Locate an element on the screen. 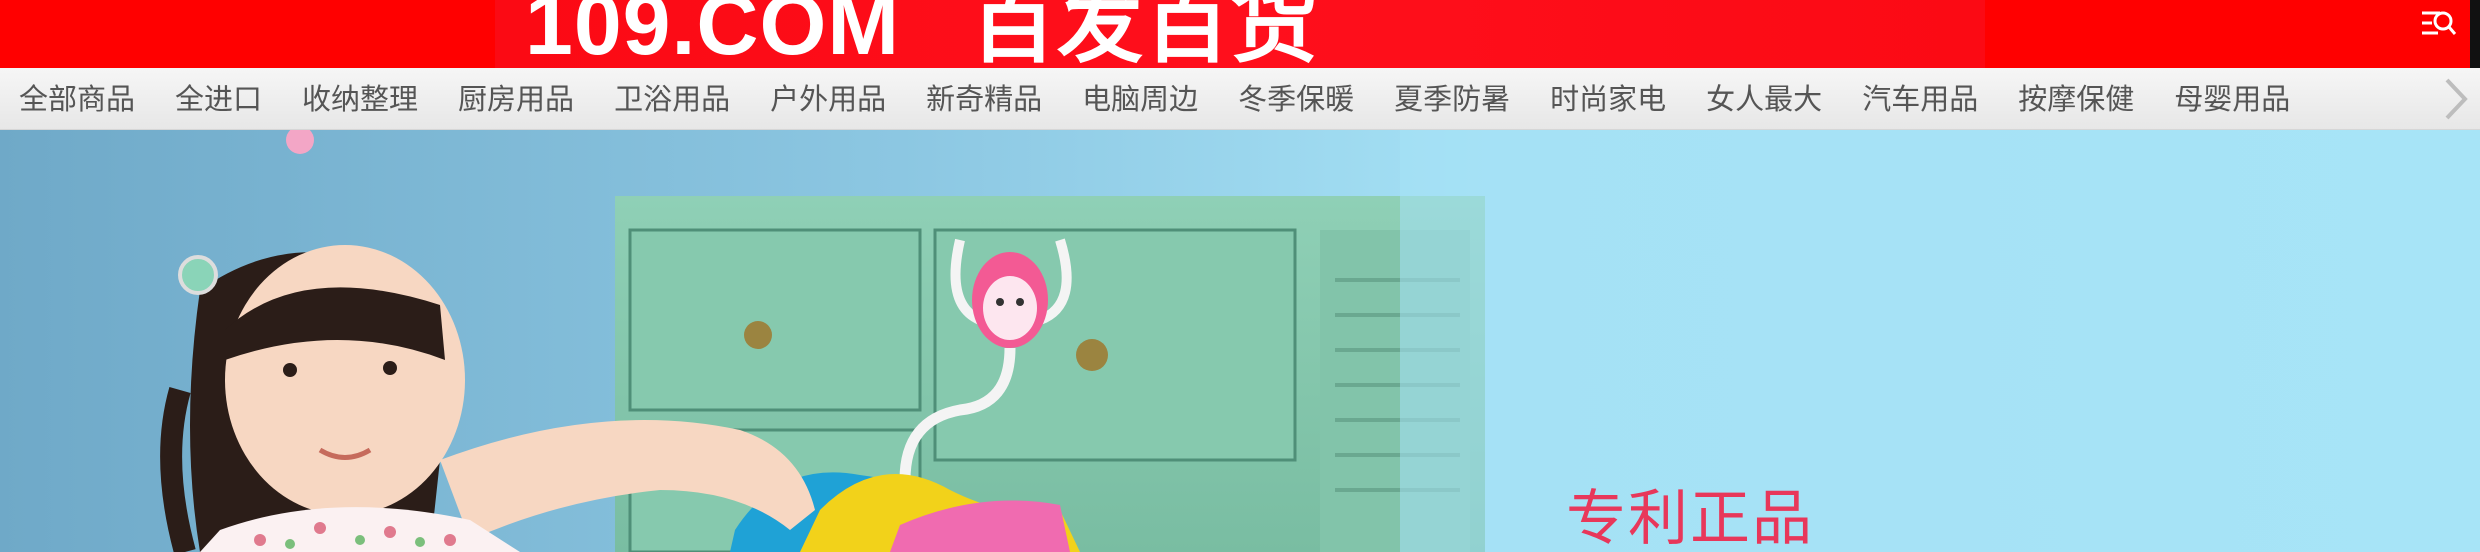 The image size is (2480, 552). category-auto: 汽车用品 is located at coordinates (1920, 99).